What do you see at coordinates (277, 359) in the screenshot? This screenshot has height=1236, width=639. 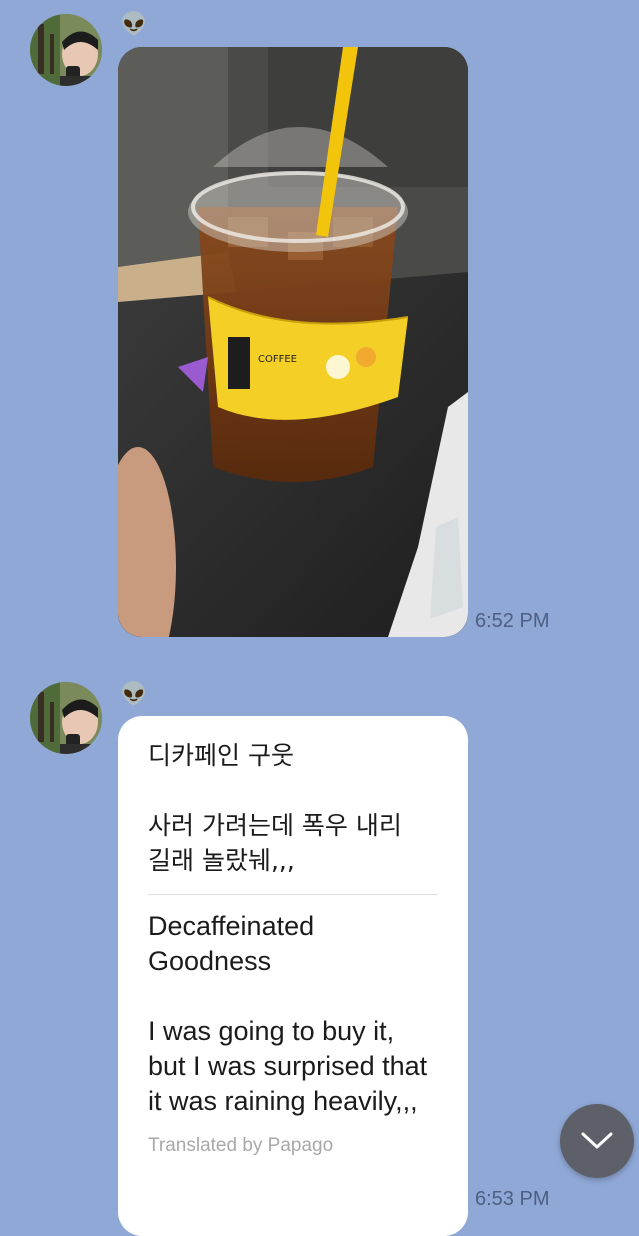 I see `svg-text: COFFEE` at bounding box center [277, 359].